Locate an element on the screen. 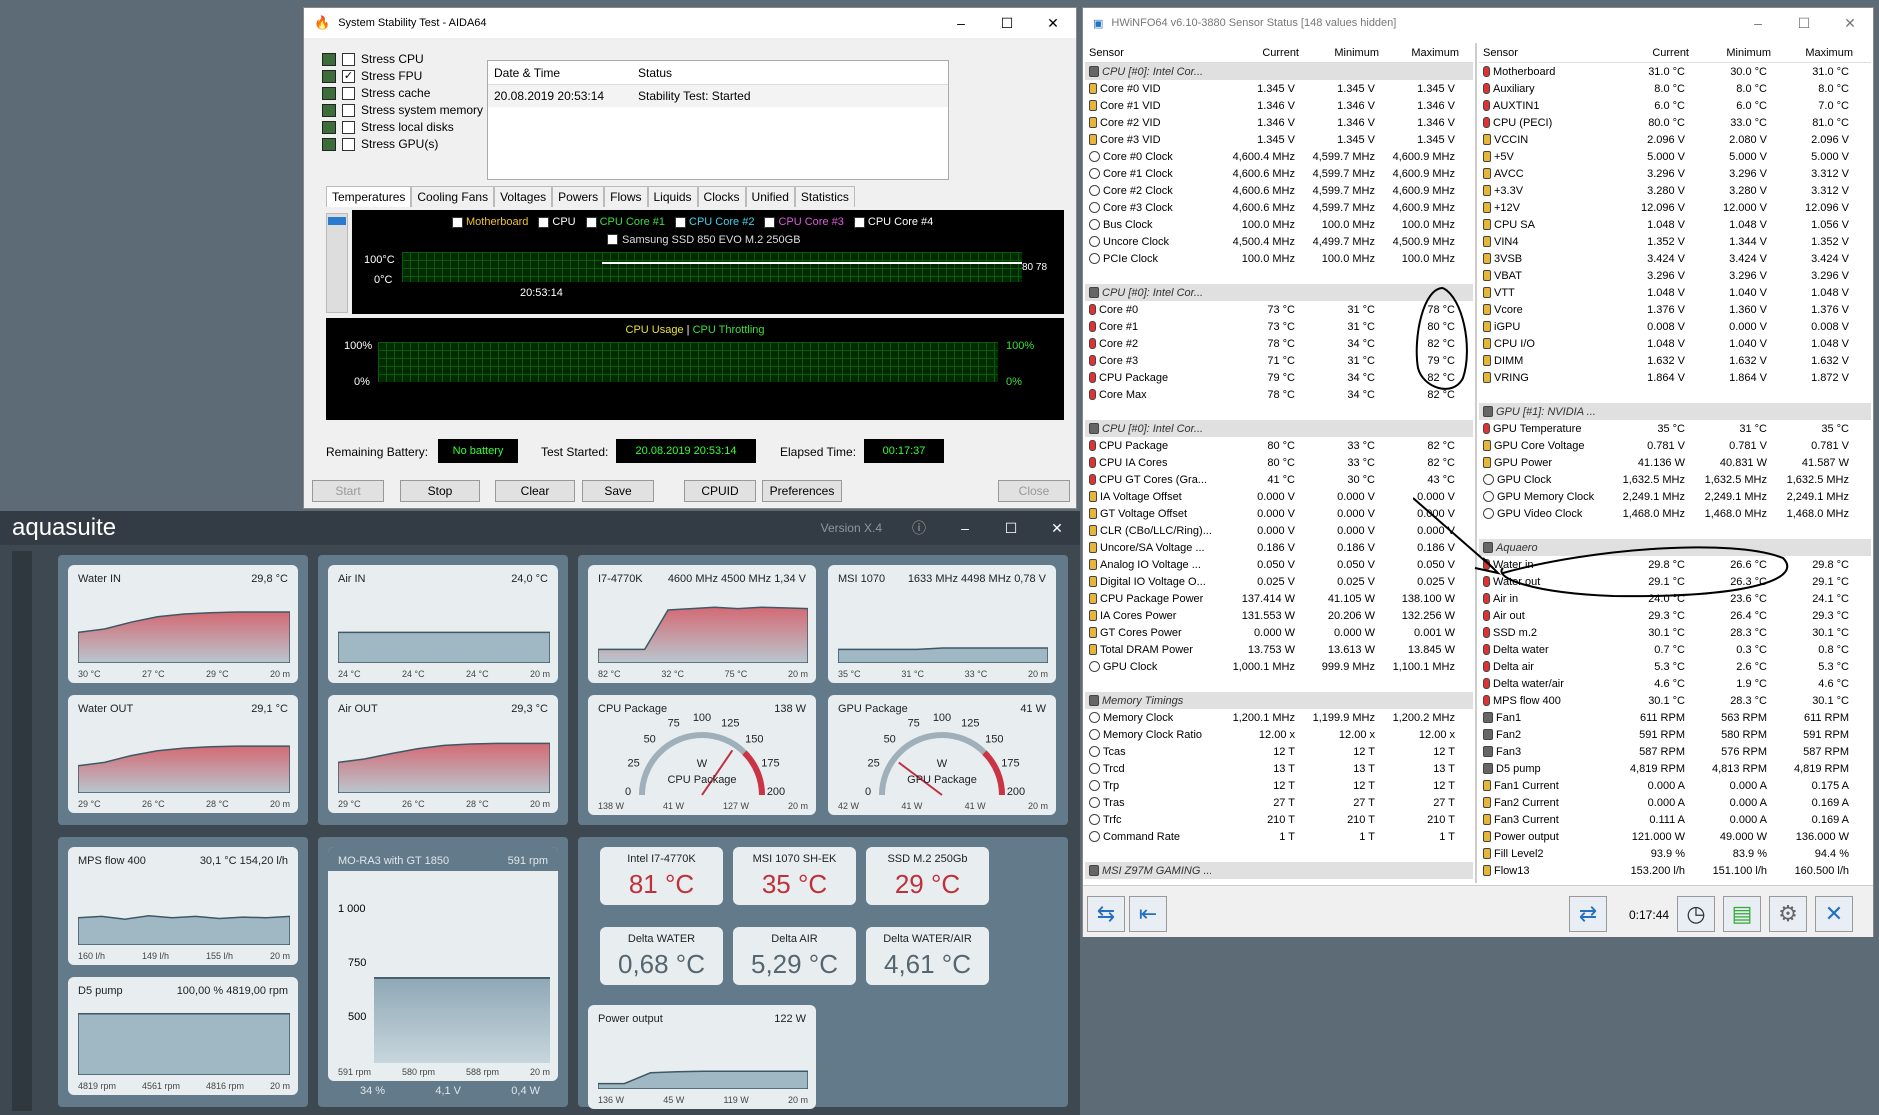 This screenshot has width=1879, height=1115. power-card: Power output 122 W 136 W 45 W 119 W 20 m is located at coordinates (702, 1057).